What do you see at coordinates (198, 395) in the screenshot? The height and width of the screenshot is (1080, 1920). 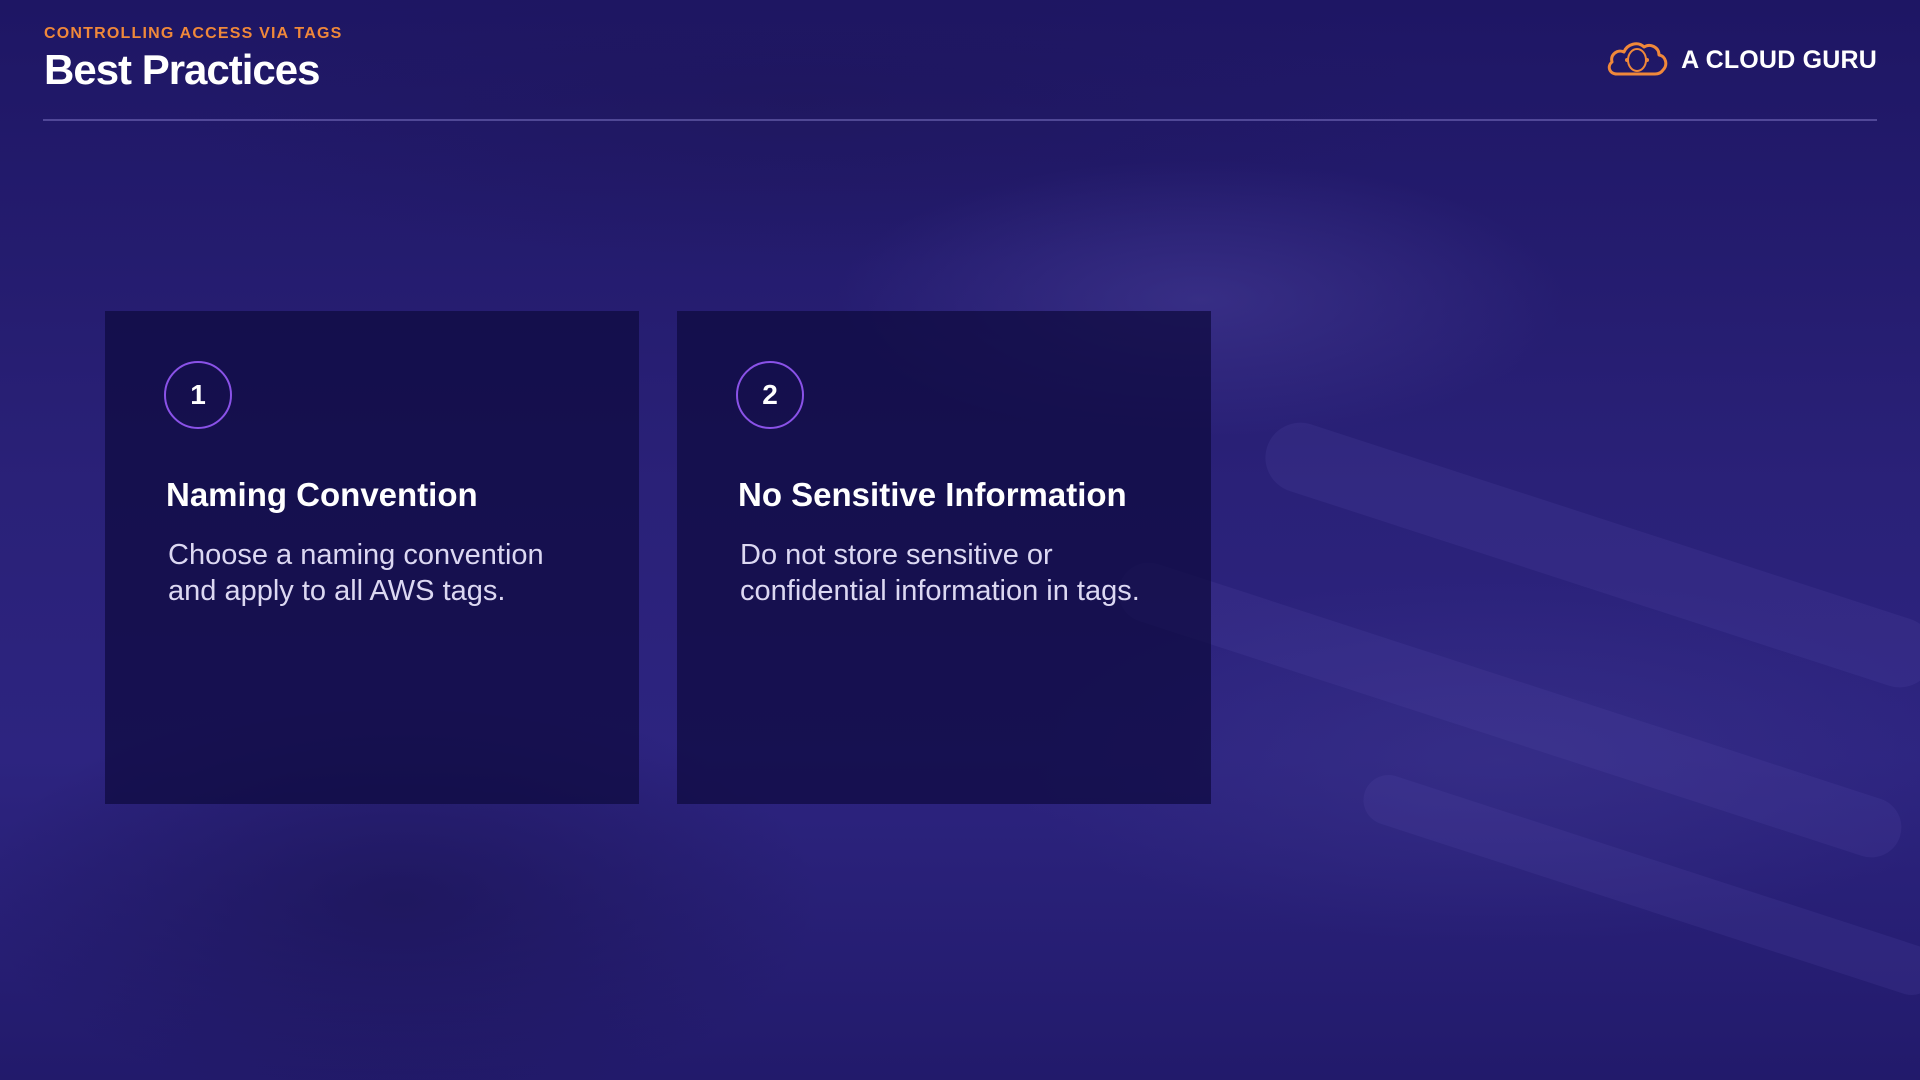 I see `step-number-badge: 1` at bounding box center [198, 395].